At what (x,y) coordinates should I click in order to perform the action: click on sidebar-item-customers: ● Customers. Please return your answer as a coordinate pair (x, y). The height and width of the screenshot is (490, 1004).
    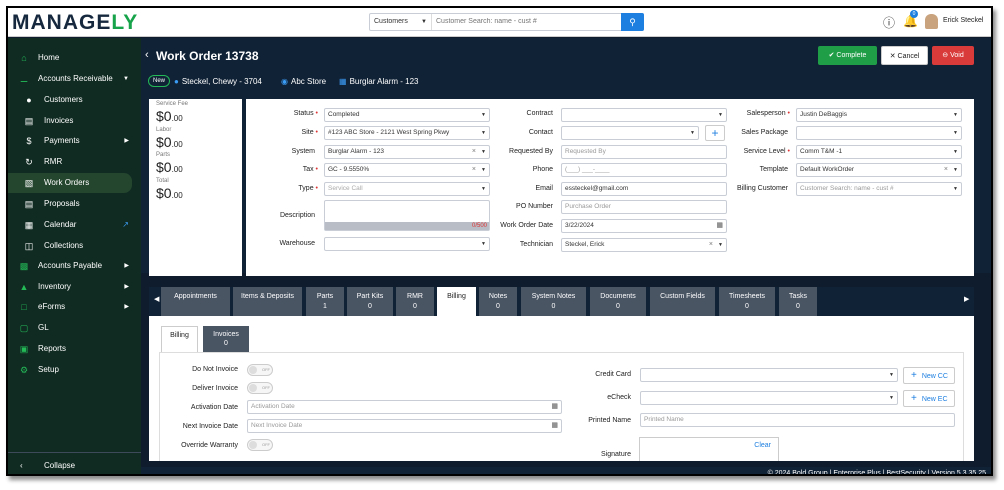
    Looking at the image, I should click on (74, 100).